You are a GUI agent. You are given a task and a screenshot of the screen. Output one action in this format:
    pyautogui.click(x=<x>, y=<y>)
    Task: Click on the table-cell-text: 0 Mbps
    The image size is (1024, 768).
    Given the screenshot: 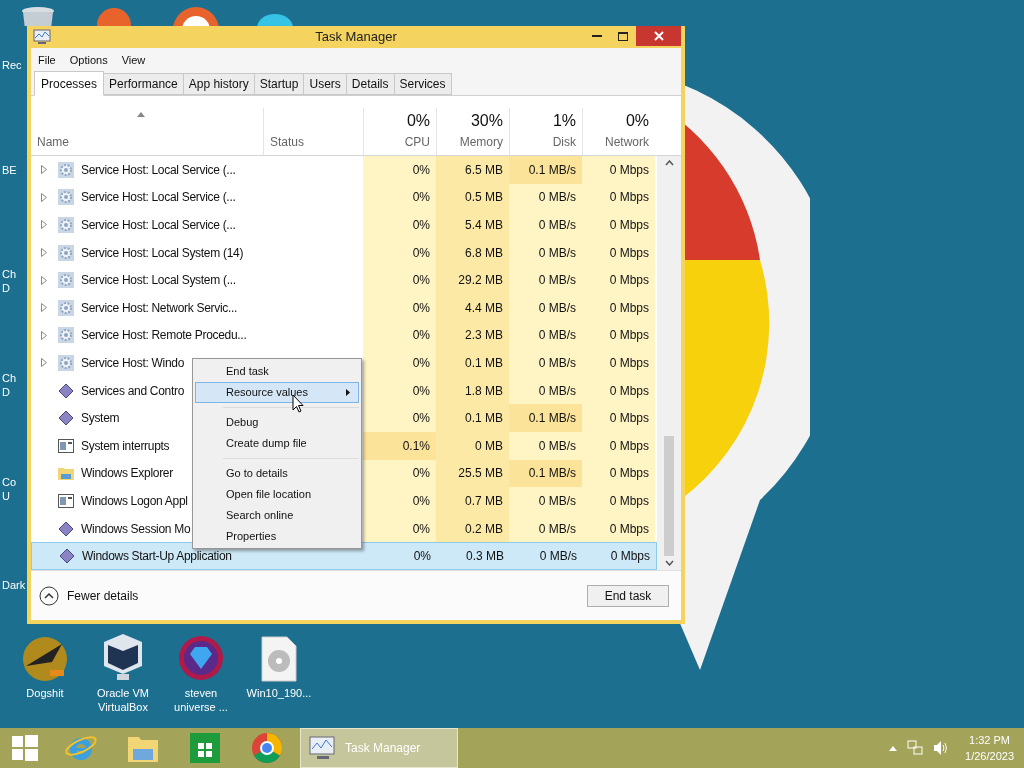 What is the action you would take?
    pyautogui.click(x=630, y=557)
    